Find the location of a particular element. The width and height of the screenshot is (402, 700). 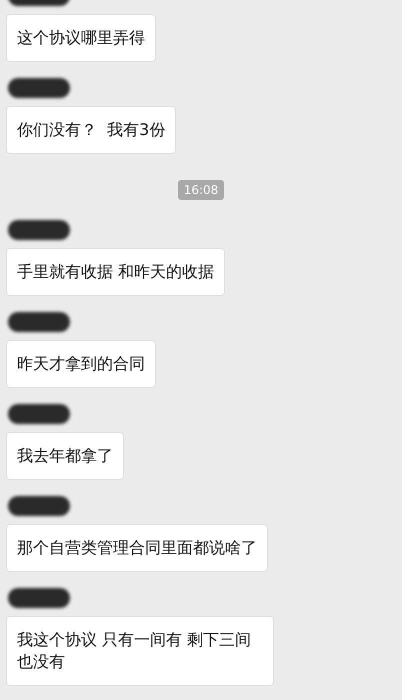

message-bubble: 我这个协议 只有一间有 剩下三间也没有 is located at coordinates (140, 651).